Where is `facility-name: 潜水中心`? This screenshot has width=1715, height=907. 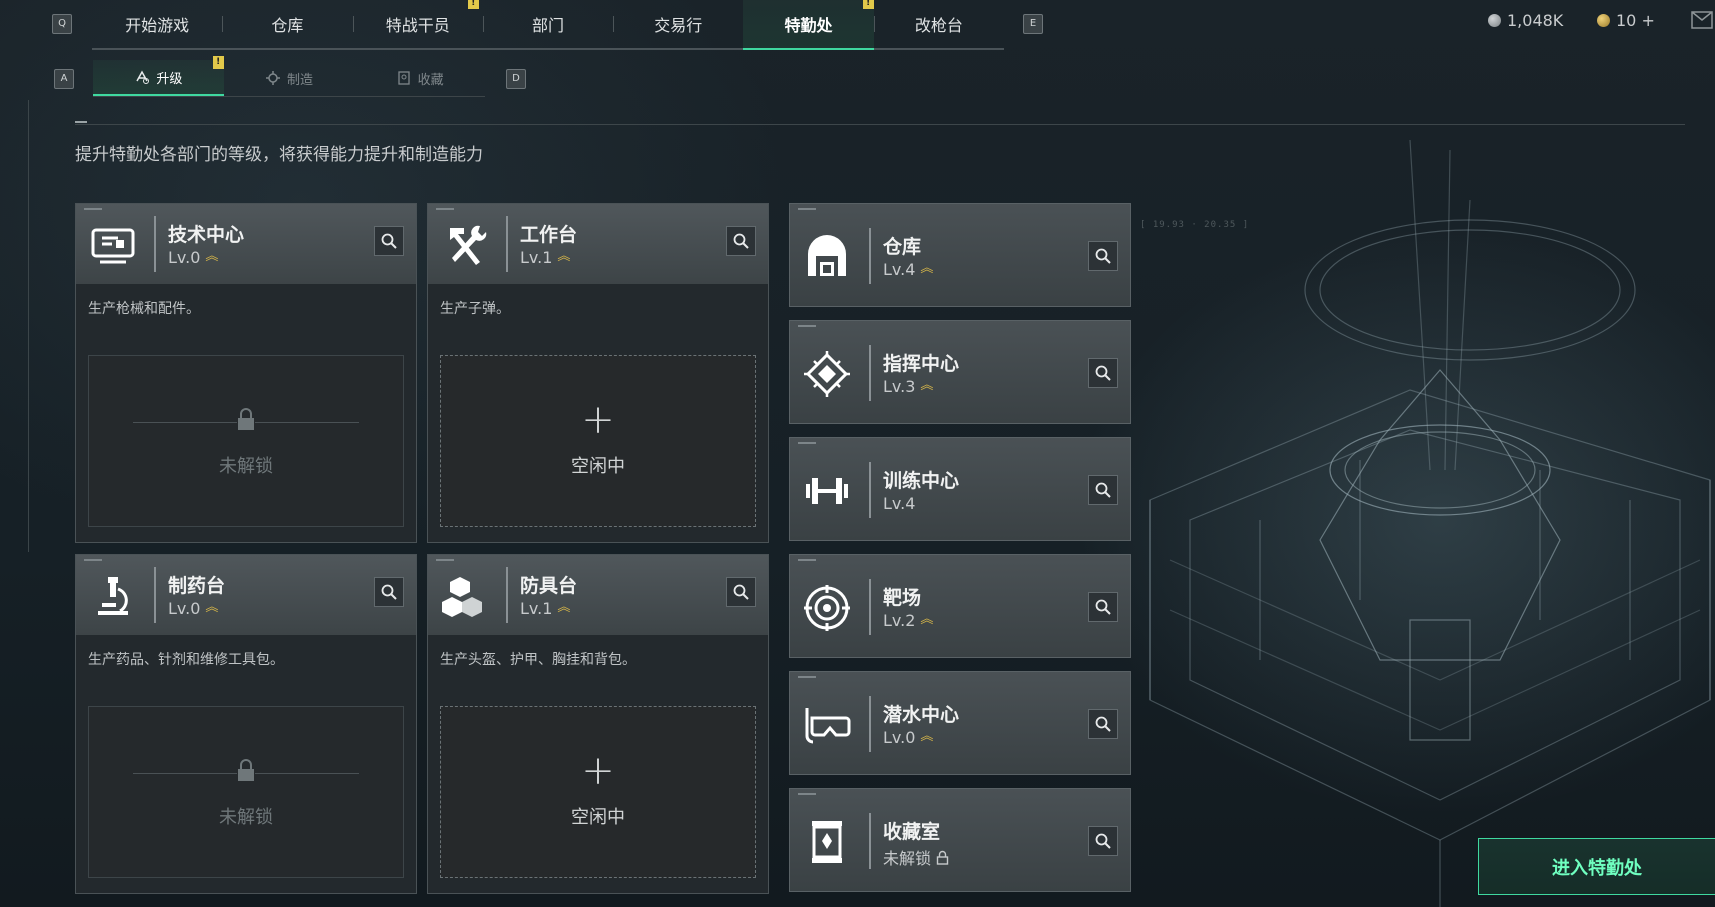
facility-name: 潜水中心 is located at coordinates (921, 715).